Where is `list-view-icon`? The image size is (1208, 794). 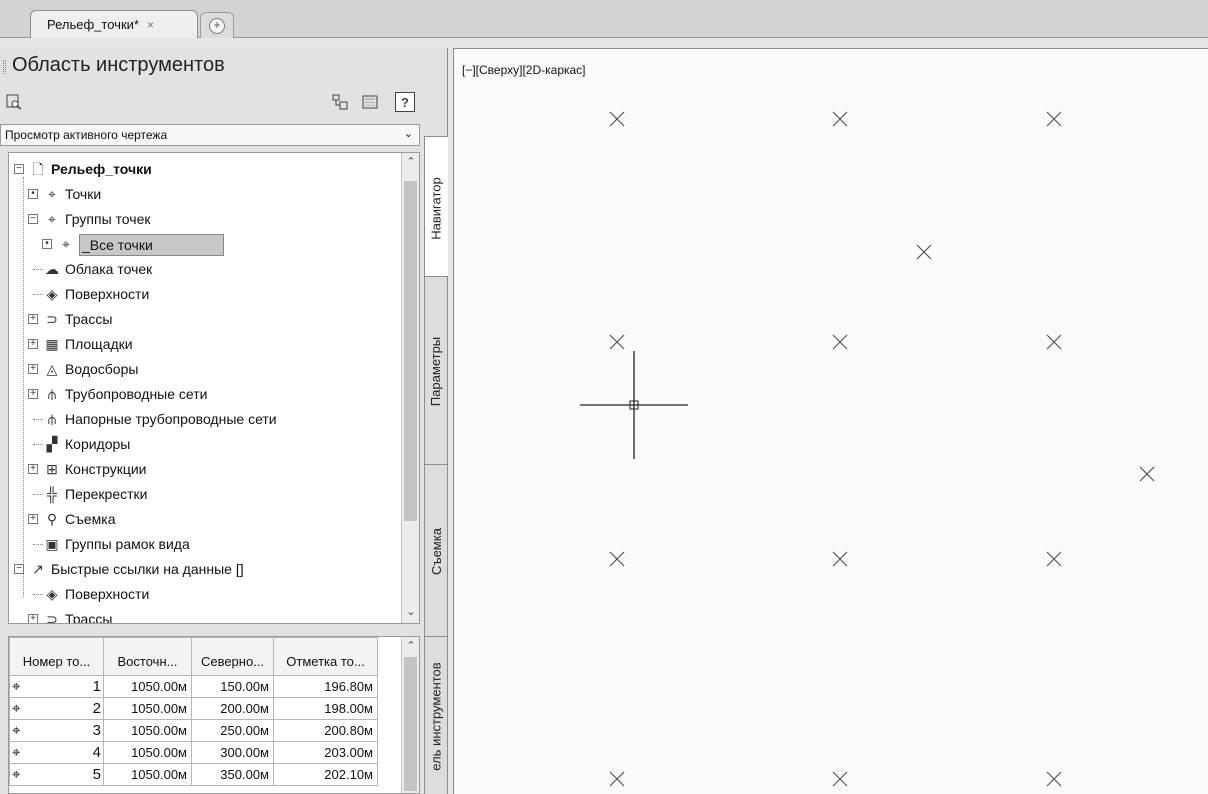
list-view-icon is located at coordinates (370, 102).